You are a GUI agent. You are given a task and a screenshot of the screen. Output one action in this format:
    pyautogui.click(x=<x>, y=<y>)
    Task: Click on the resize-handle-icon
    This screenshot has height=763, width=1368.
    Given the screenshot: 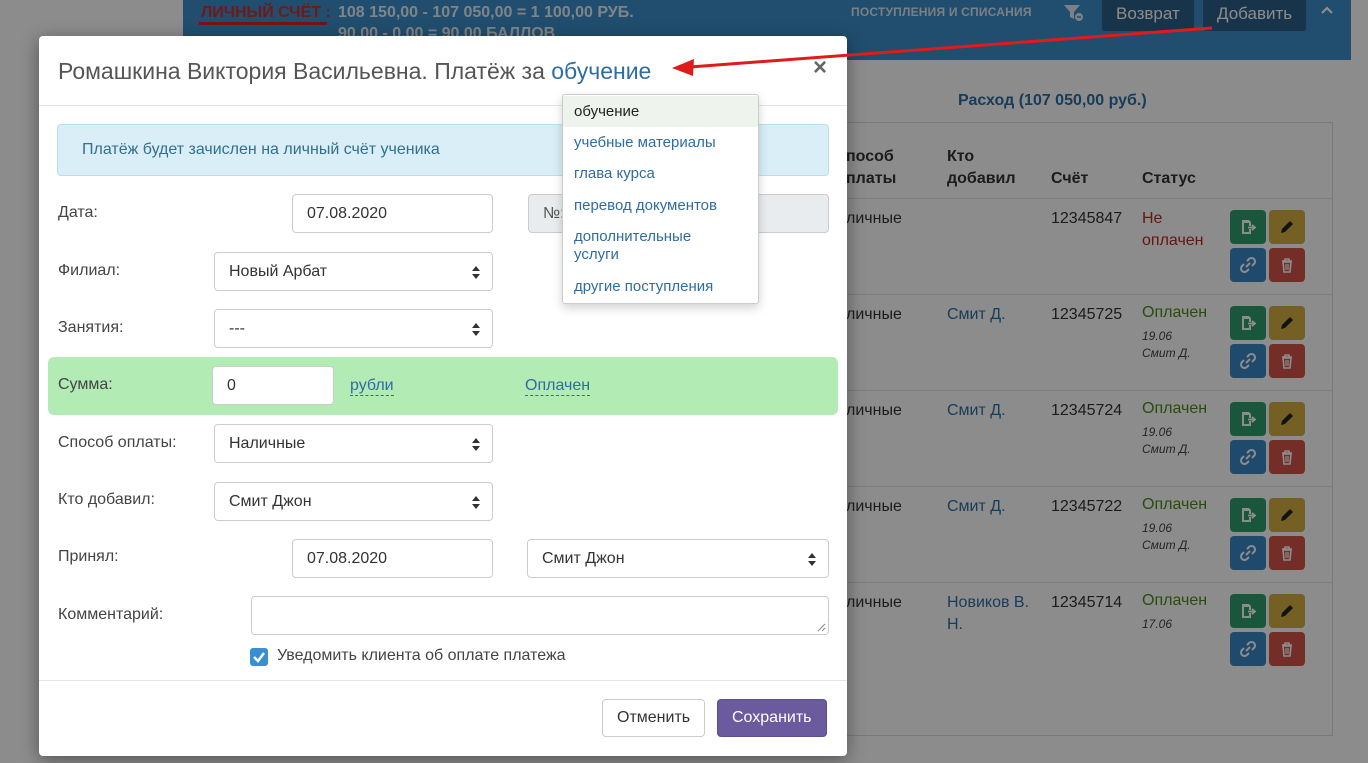 What is the action you would take?
    pyautogui.click(x=821, y=627)
    